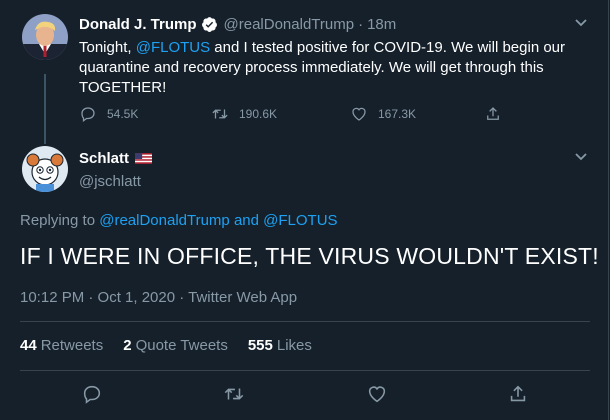 The height and width of the screenshot is (420, 610). Describe the element at coordinates (300, 220) in the screenshot. I see `replying-mention-flotus: @FLOTUS` at that location.